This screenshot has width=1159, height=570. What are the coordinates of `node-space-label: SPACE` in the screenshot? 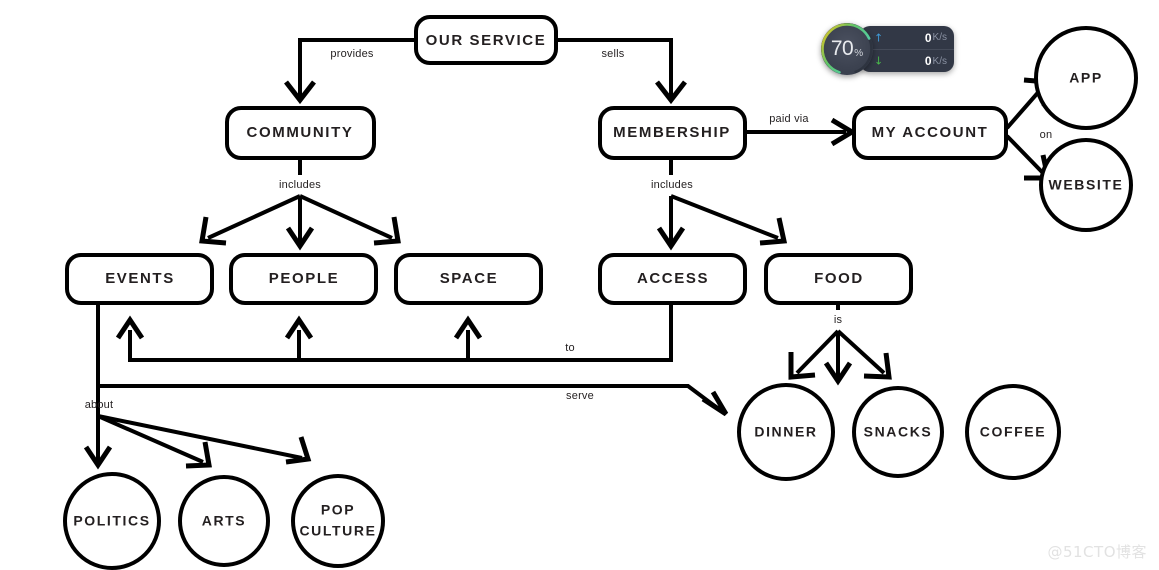 It's located at (469, 278).